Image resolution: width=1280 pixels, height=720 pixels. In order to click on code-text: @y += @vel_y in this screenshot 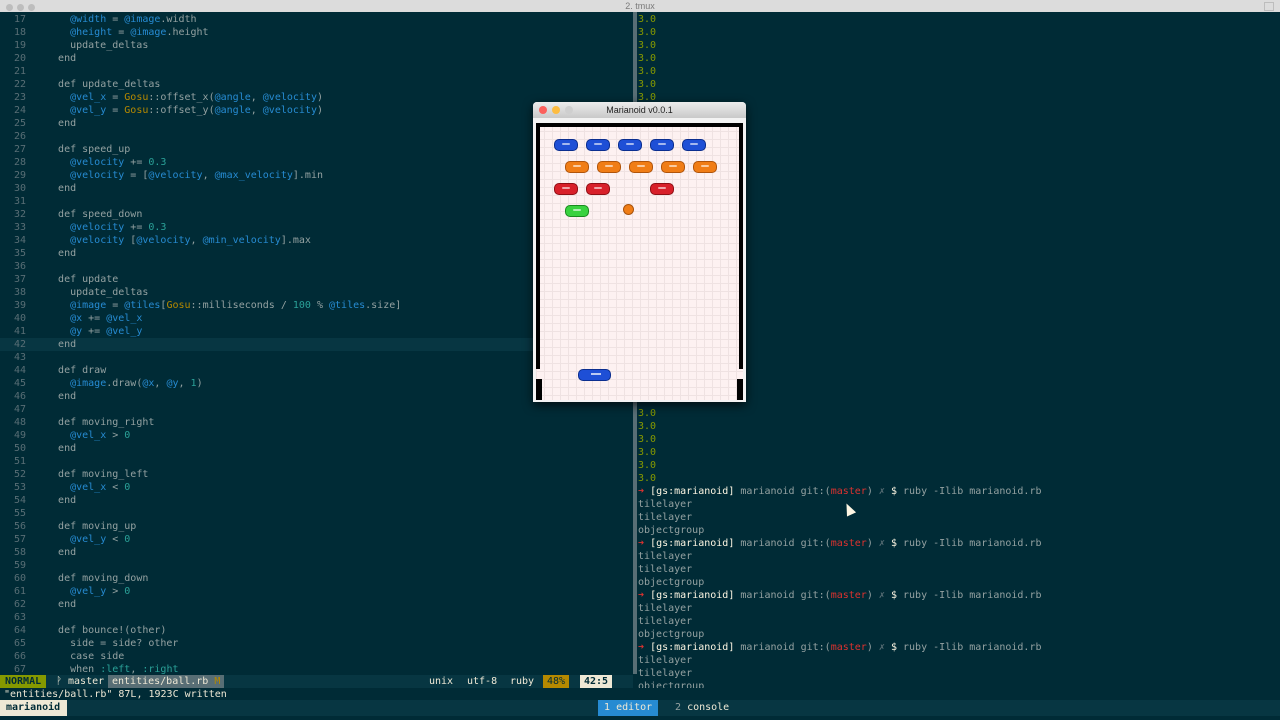, I will do `click(106, 331)`.